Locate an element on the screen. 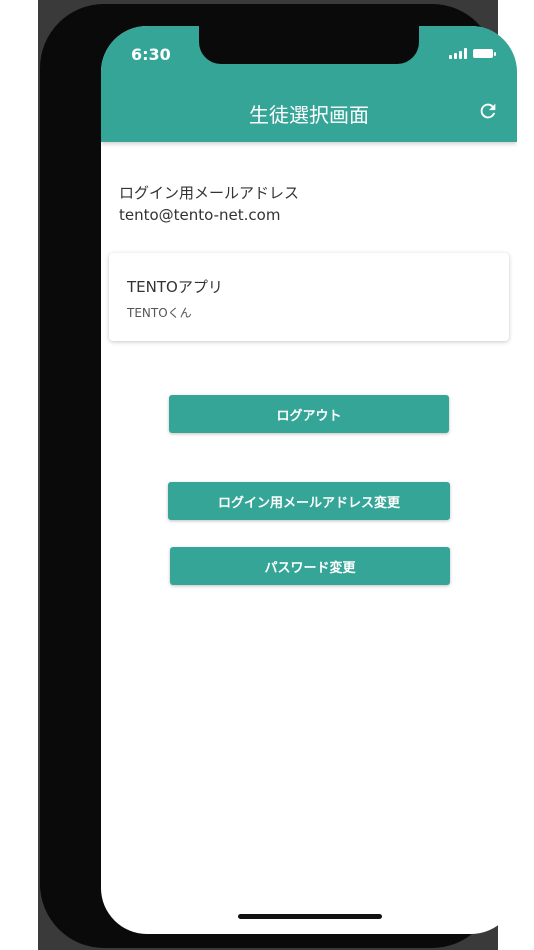 The height and width of the screenshot is (950, 534). student-card-app-name: TENTOアプリ is located at coordinates (175, 287).